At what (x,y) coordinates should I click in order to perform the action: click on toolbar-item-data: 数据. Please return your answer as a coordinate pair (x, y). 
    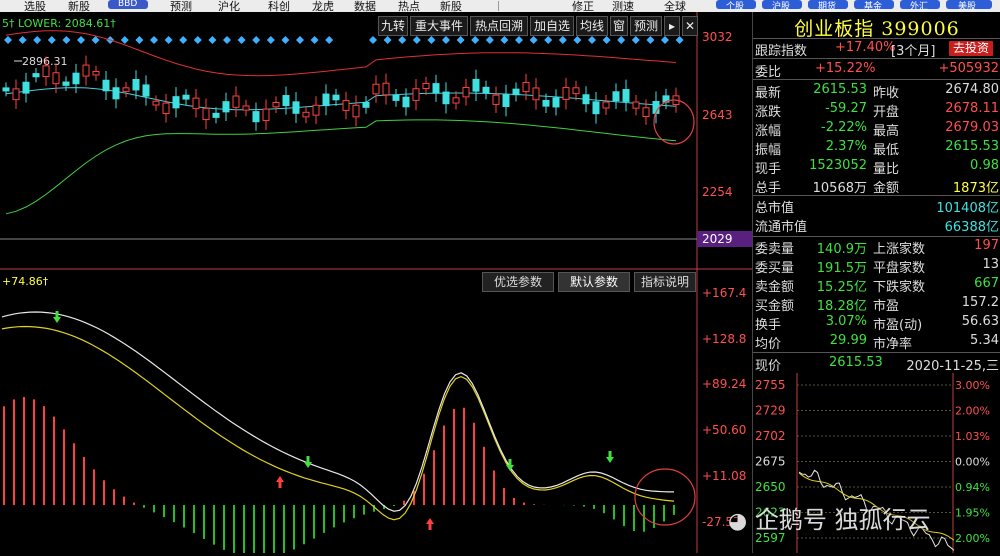
    Looking at the image, I should click on (365, 6).